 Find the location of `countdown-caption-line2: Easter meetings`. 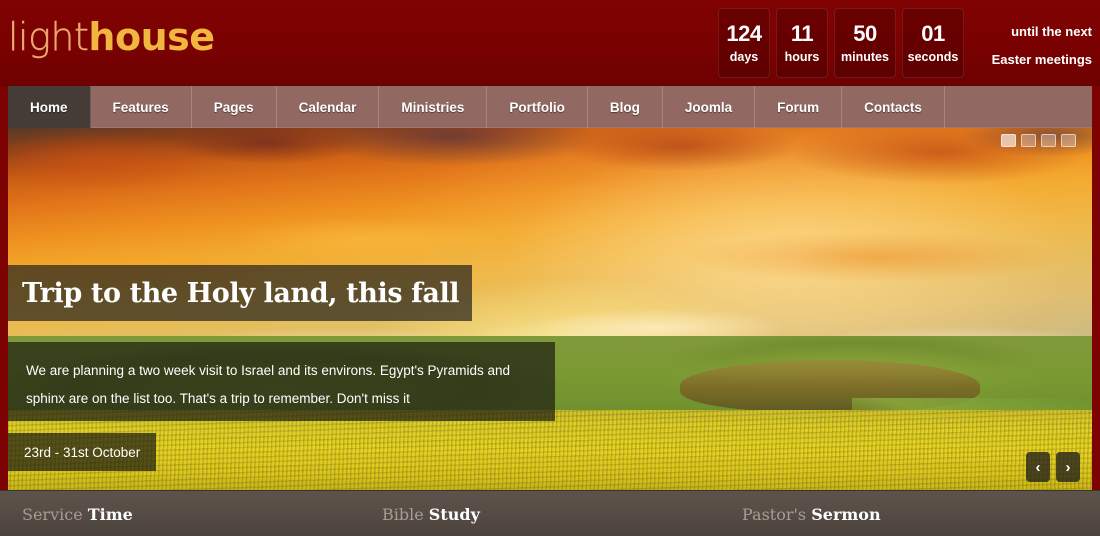

countdown-caption-line2: Easter meetings is located at coordinates (1041, 59).